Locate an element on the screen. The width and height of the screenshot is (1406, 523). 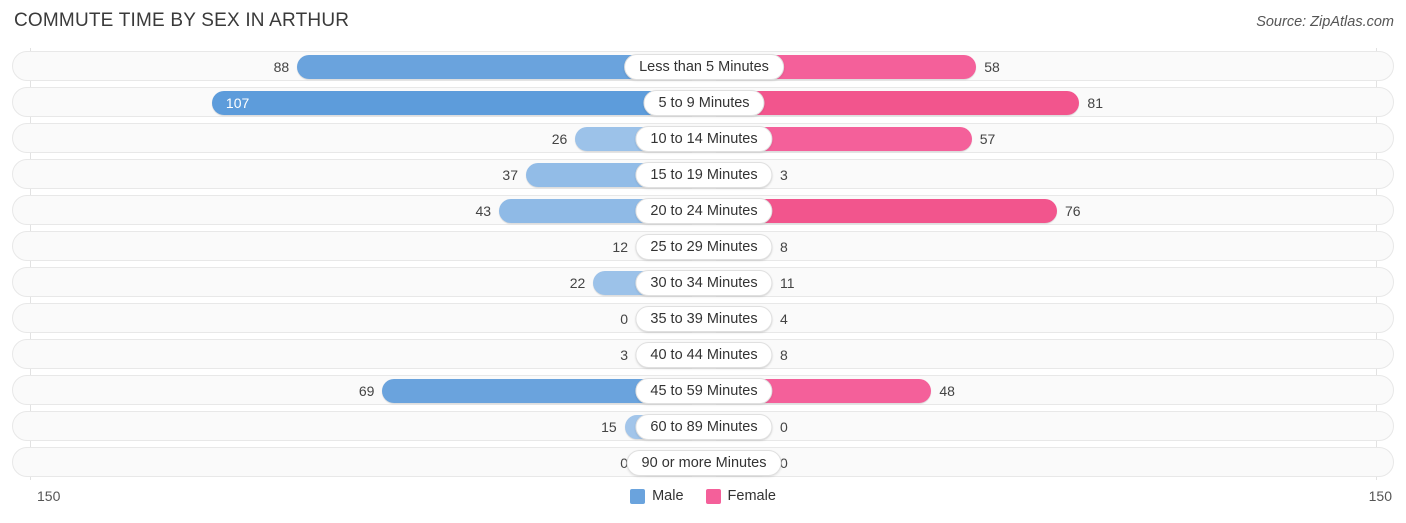
table-row: 22 11 30 to 34 Minutes is located at coordinates (703, 282).